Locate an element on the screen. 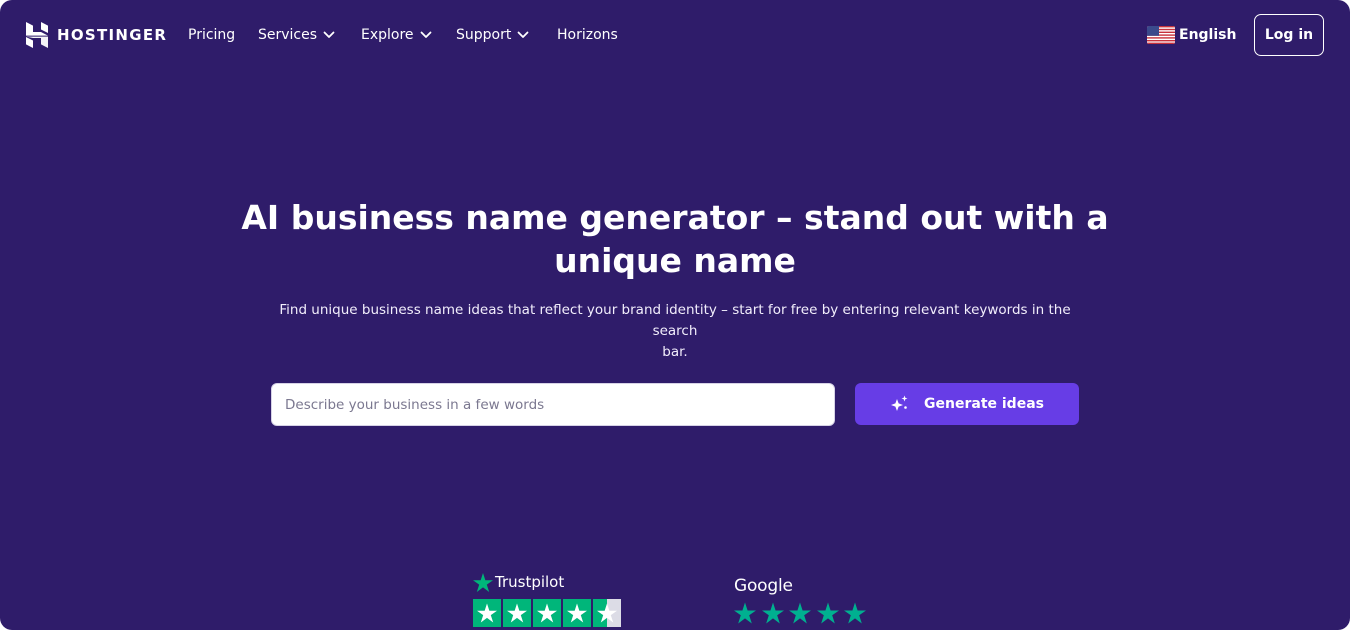 This screenshot has height=630, width=1350. nav-item-pricing: Pricing is located at coordinates (211, 35).